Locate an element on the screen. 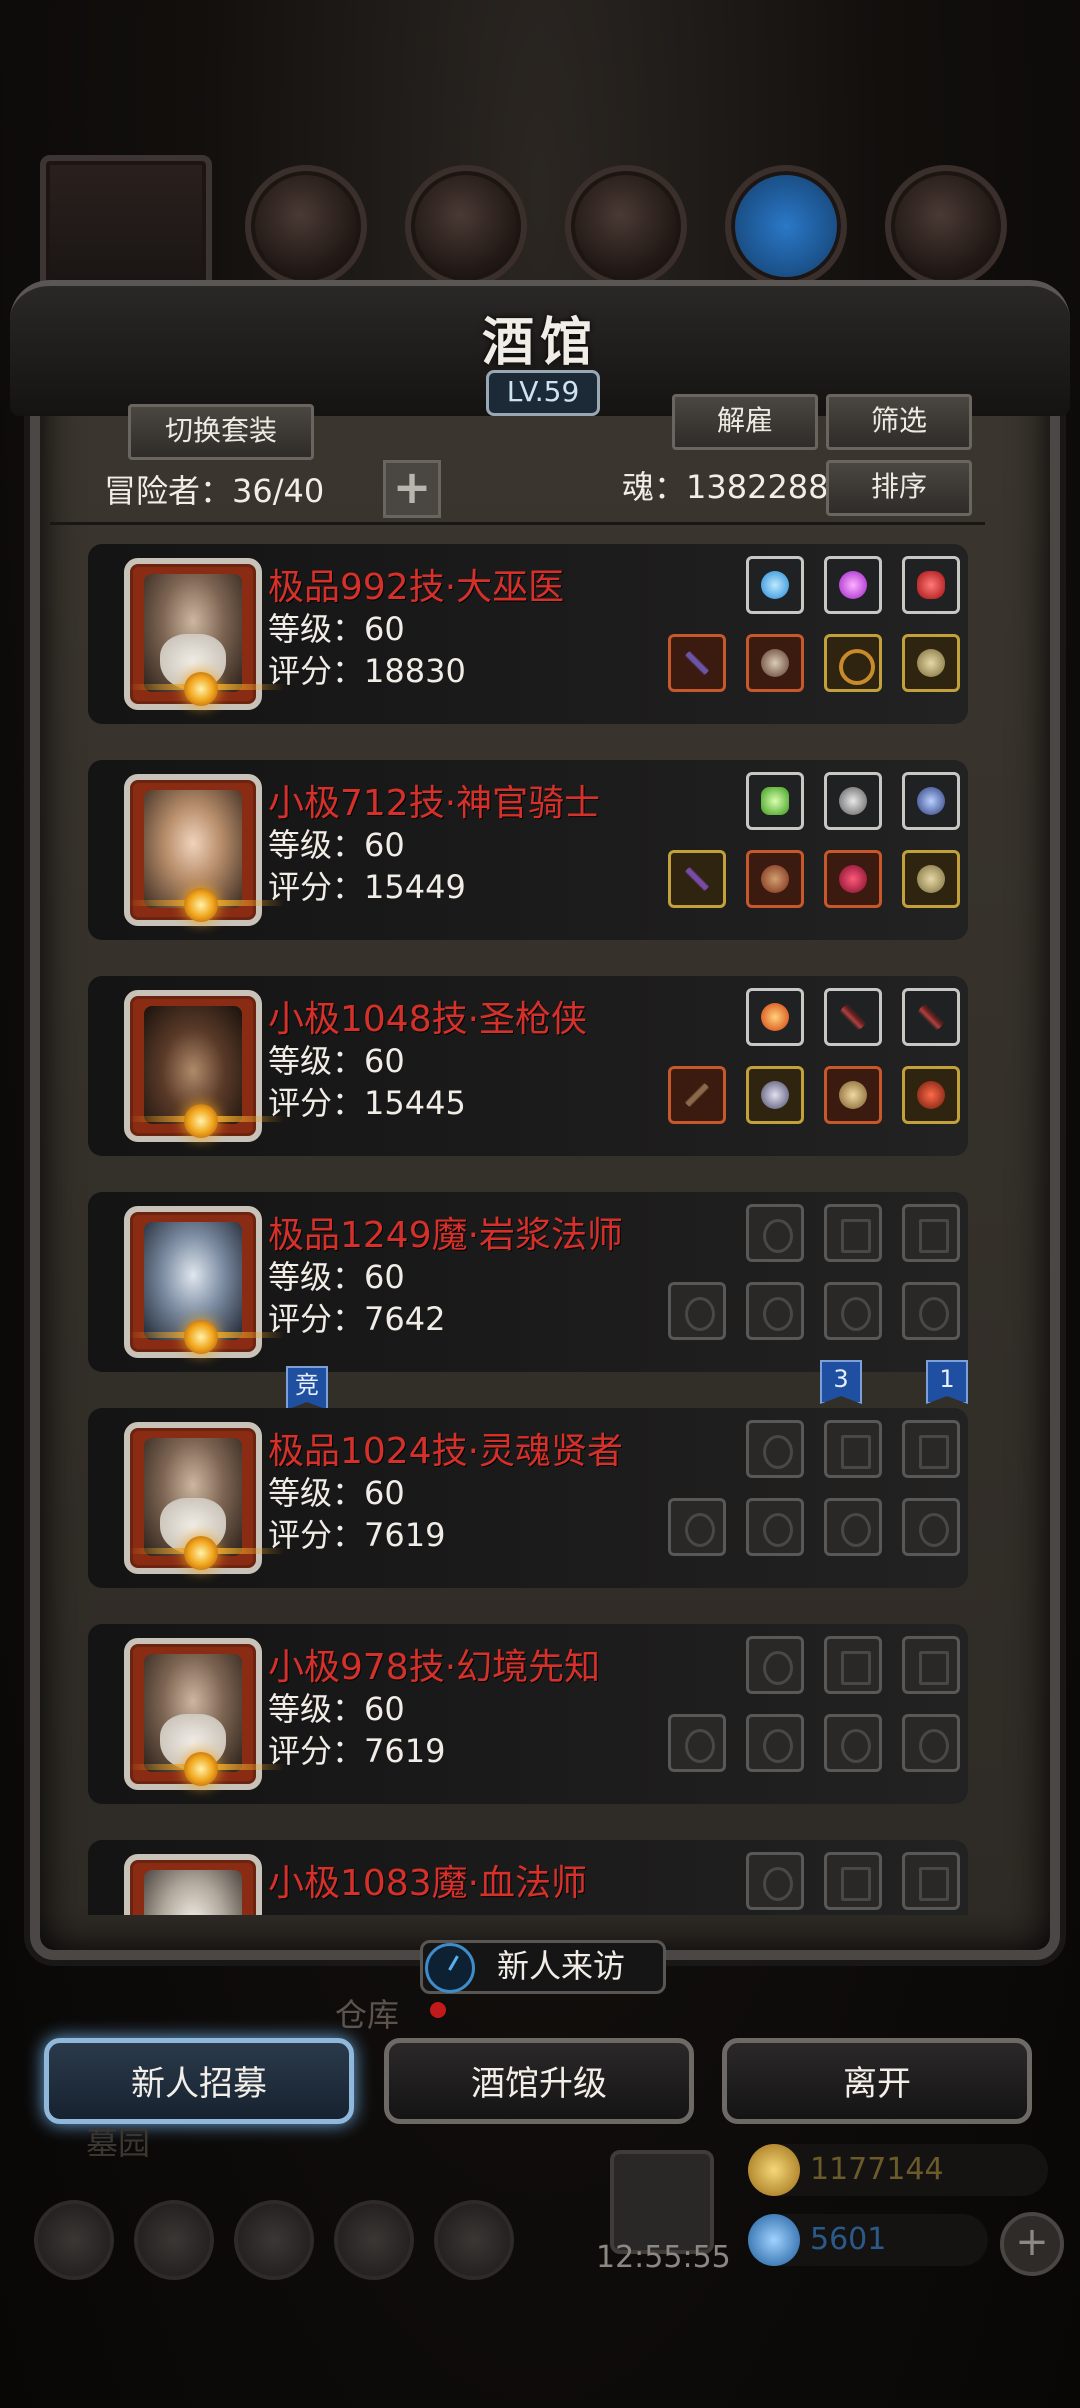 The image size is (1080, 2408). new-visitor-button: 新人来访 is located at coordinates (543, 1967).